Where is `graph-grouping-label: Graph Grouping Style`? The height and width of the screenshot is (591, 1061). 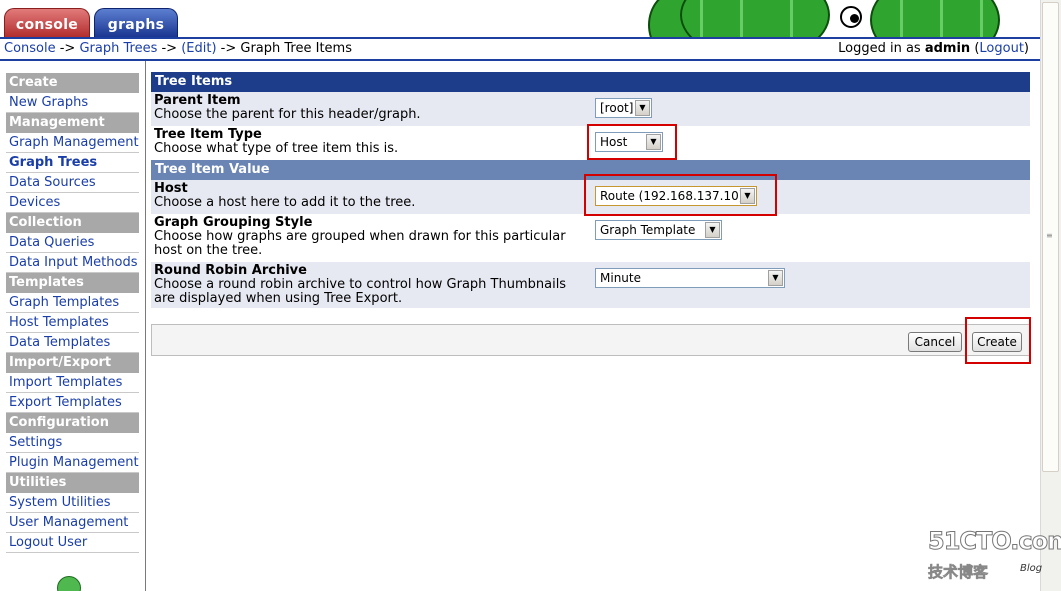 graph-grouping-label: Graph Grouping Style is located at coordinates (233, 222).